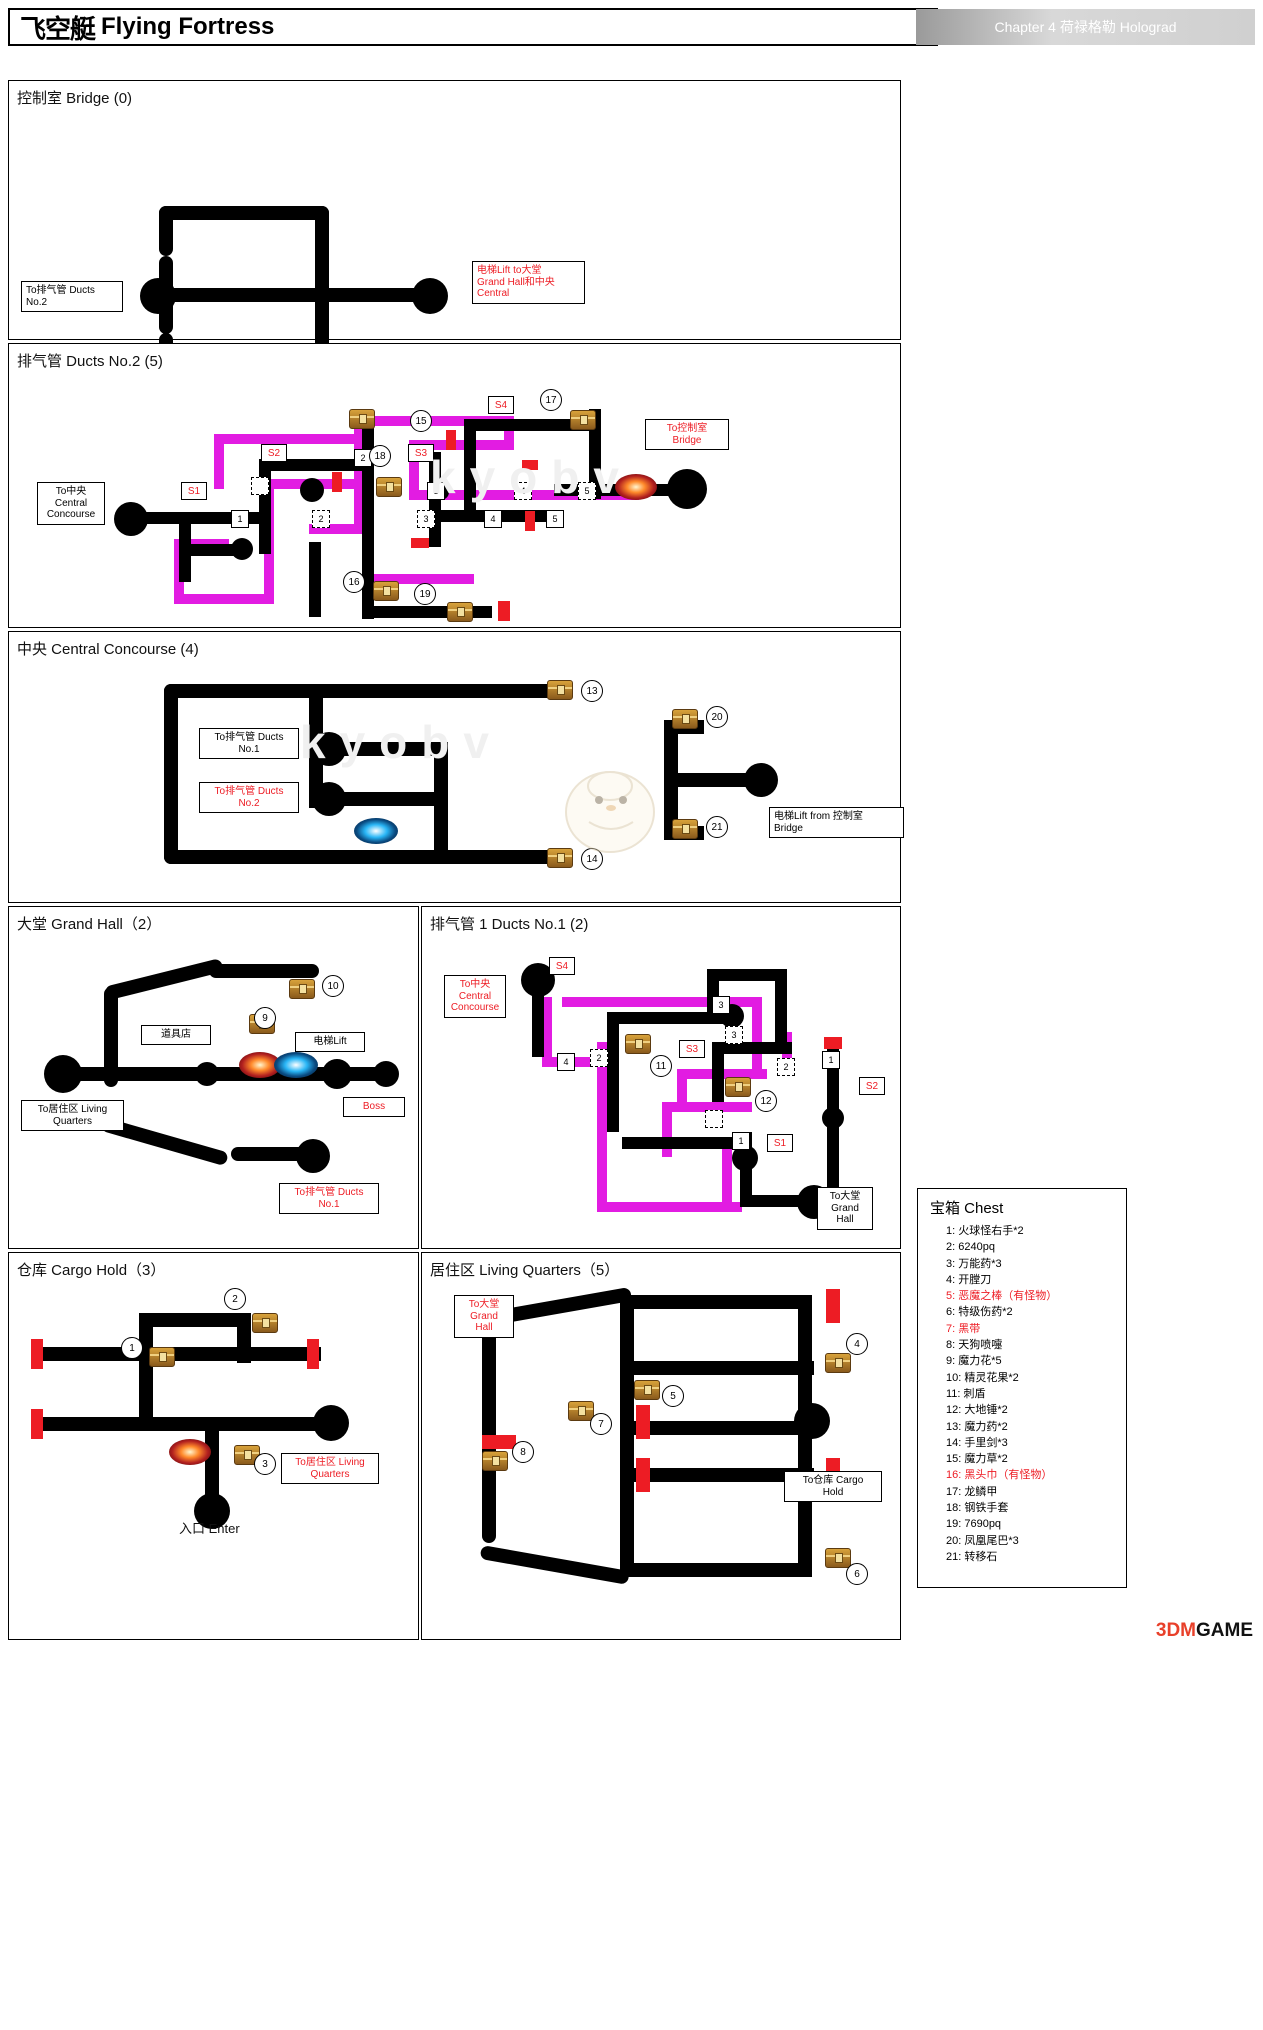 The width and height of the screenshot is (1263, 2030). What do you see at coordinates (296, 1065) in the screenshot?
I see `gh-portal` at bounding box center [296, 1065].